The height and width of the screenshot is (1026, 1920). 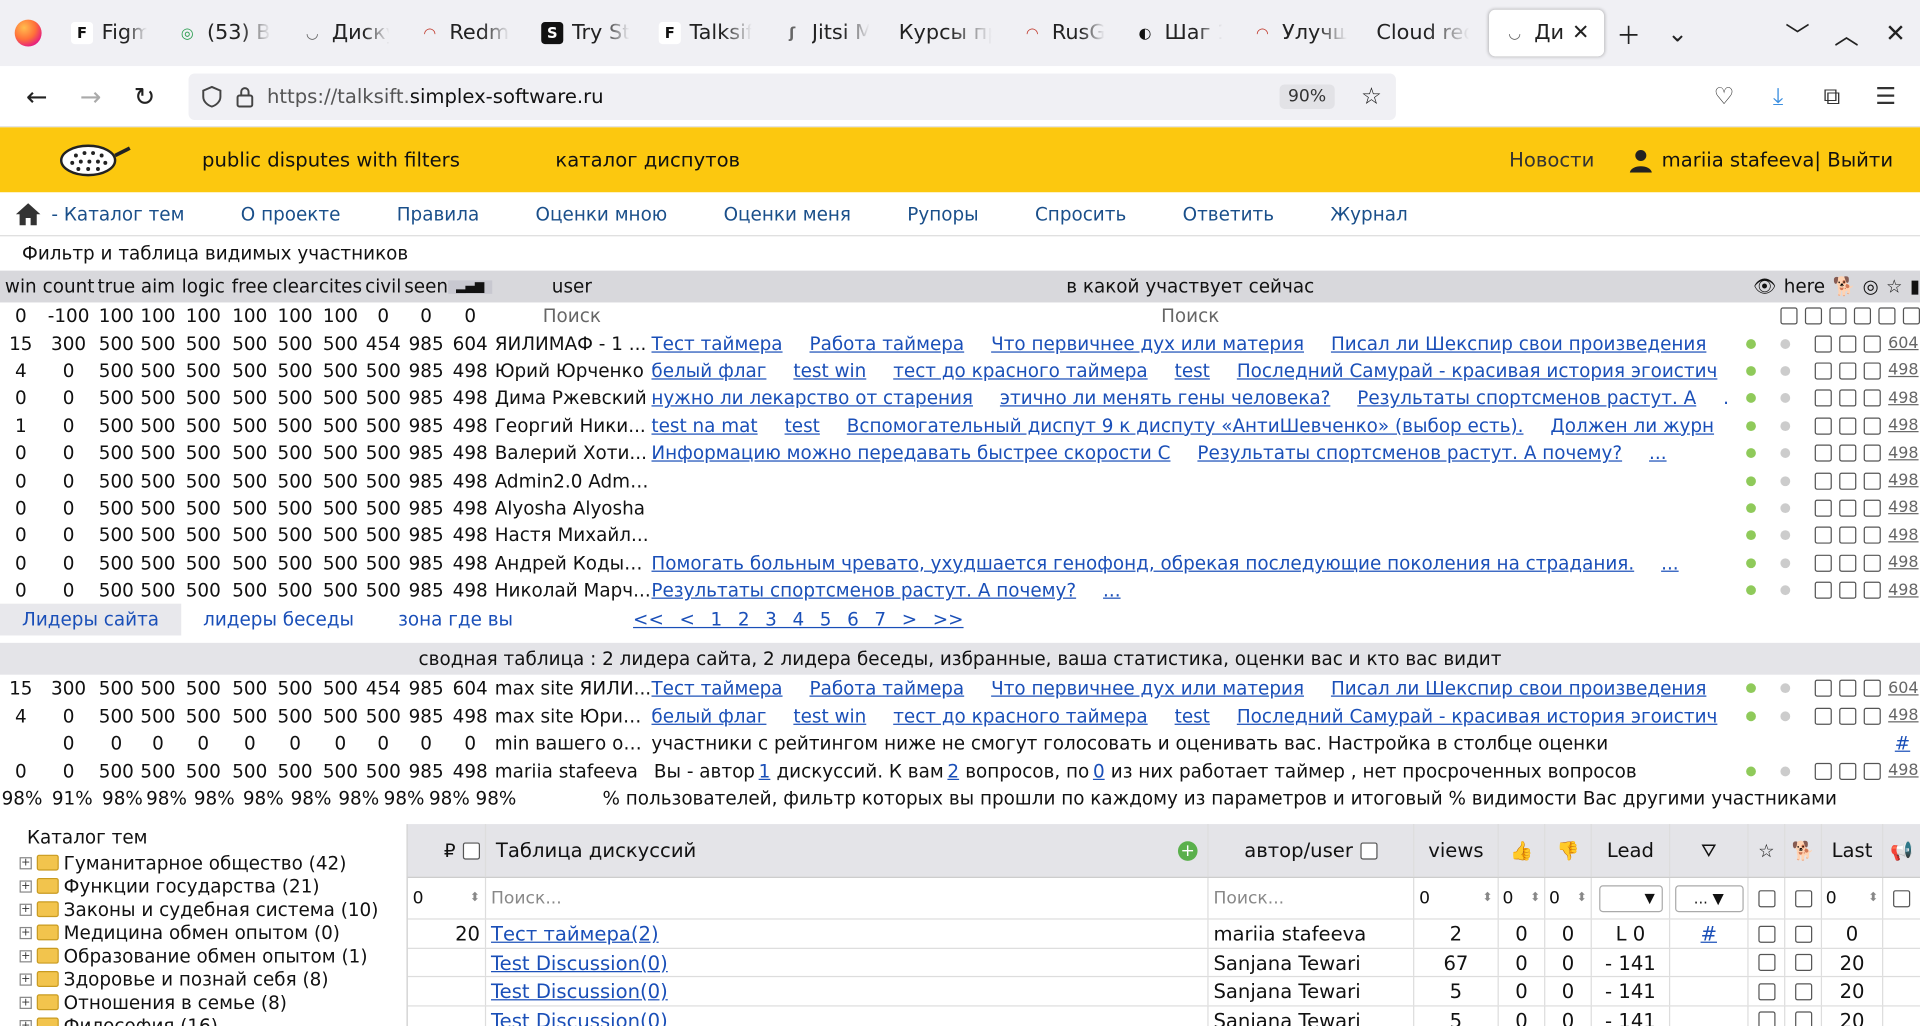 What do you see at coordinates (291, 214) in the screenshot?
I see `subnav-item: О проекте` at bounding box center [291, 214].